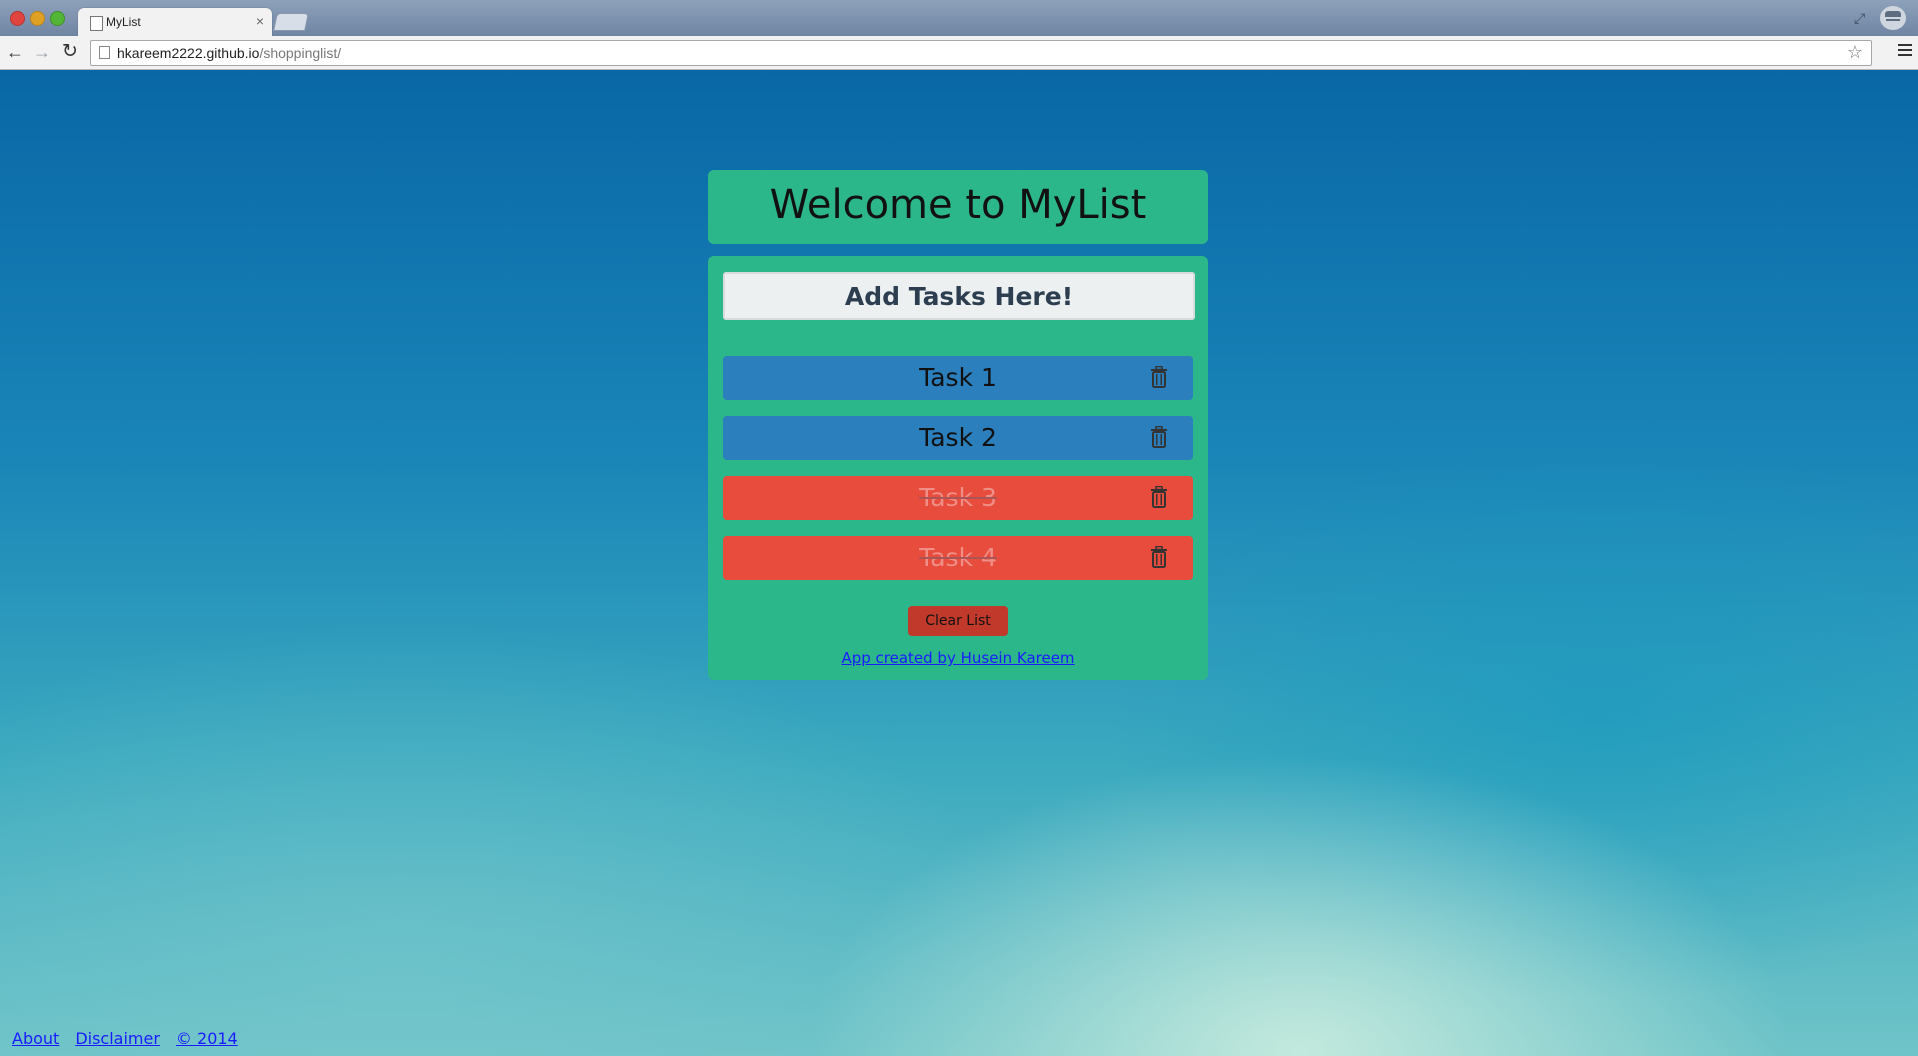 The width and height of the screenshot is (1918, 1056). I want to click on minimize-window-button, so click(37, 18).